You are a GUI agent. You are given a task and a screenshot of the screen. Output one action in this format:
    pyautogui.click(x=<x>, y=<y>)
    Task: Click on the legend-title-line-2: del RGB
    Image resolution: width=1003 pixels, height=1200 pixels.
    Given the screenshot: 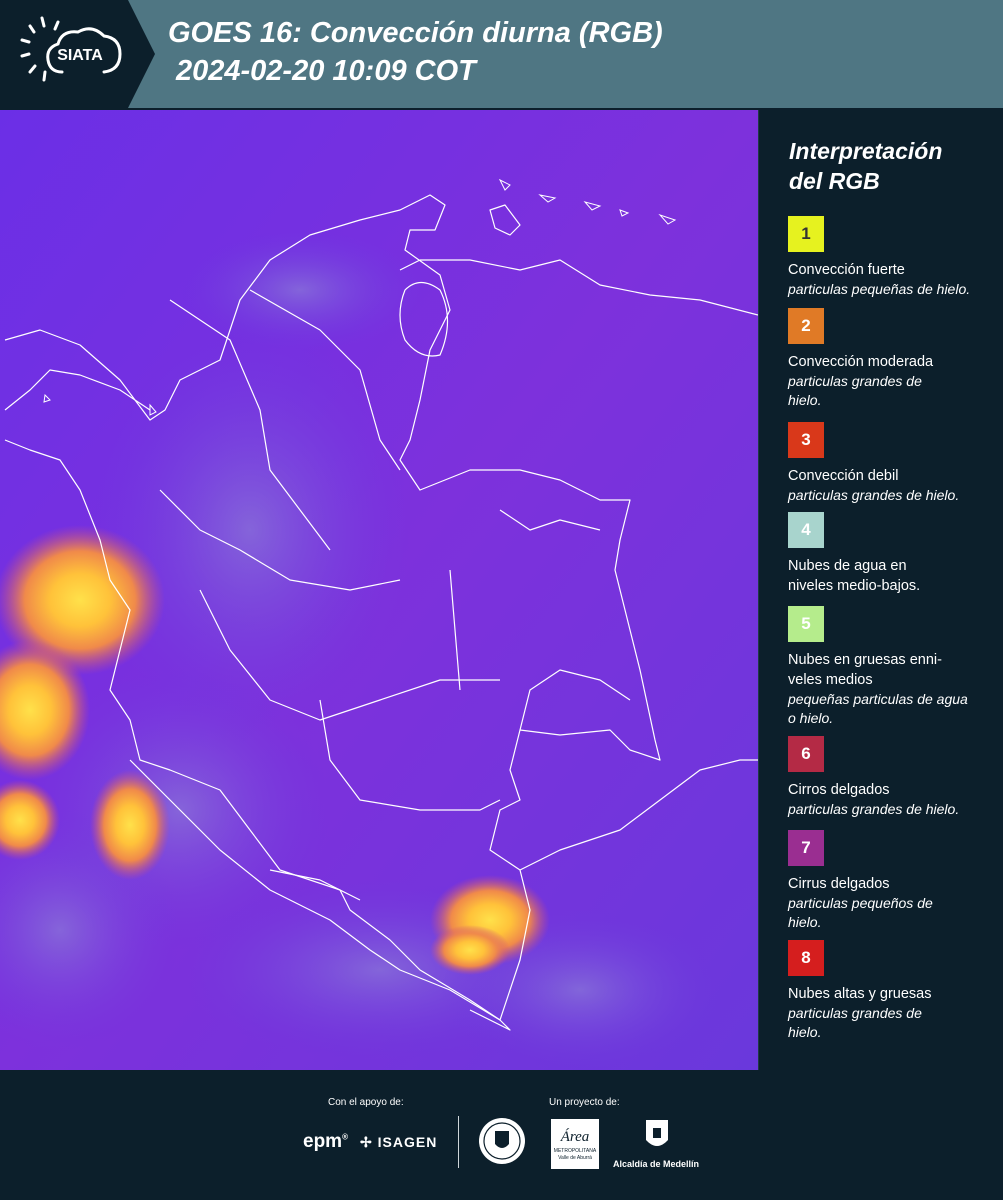 What is the action you would take?
    pyautogui.click(x=834, y=181)
    